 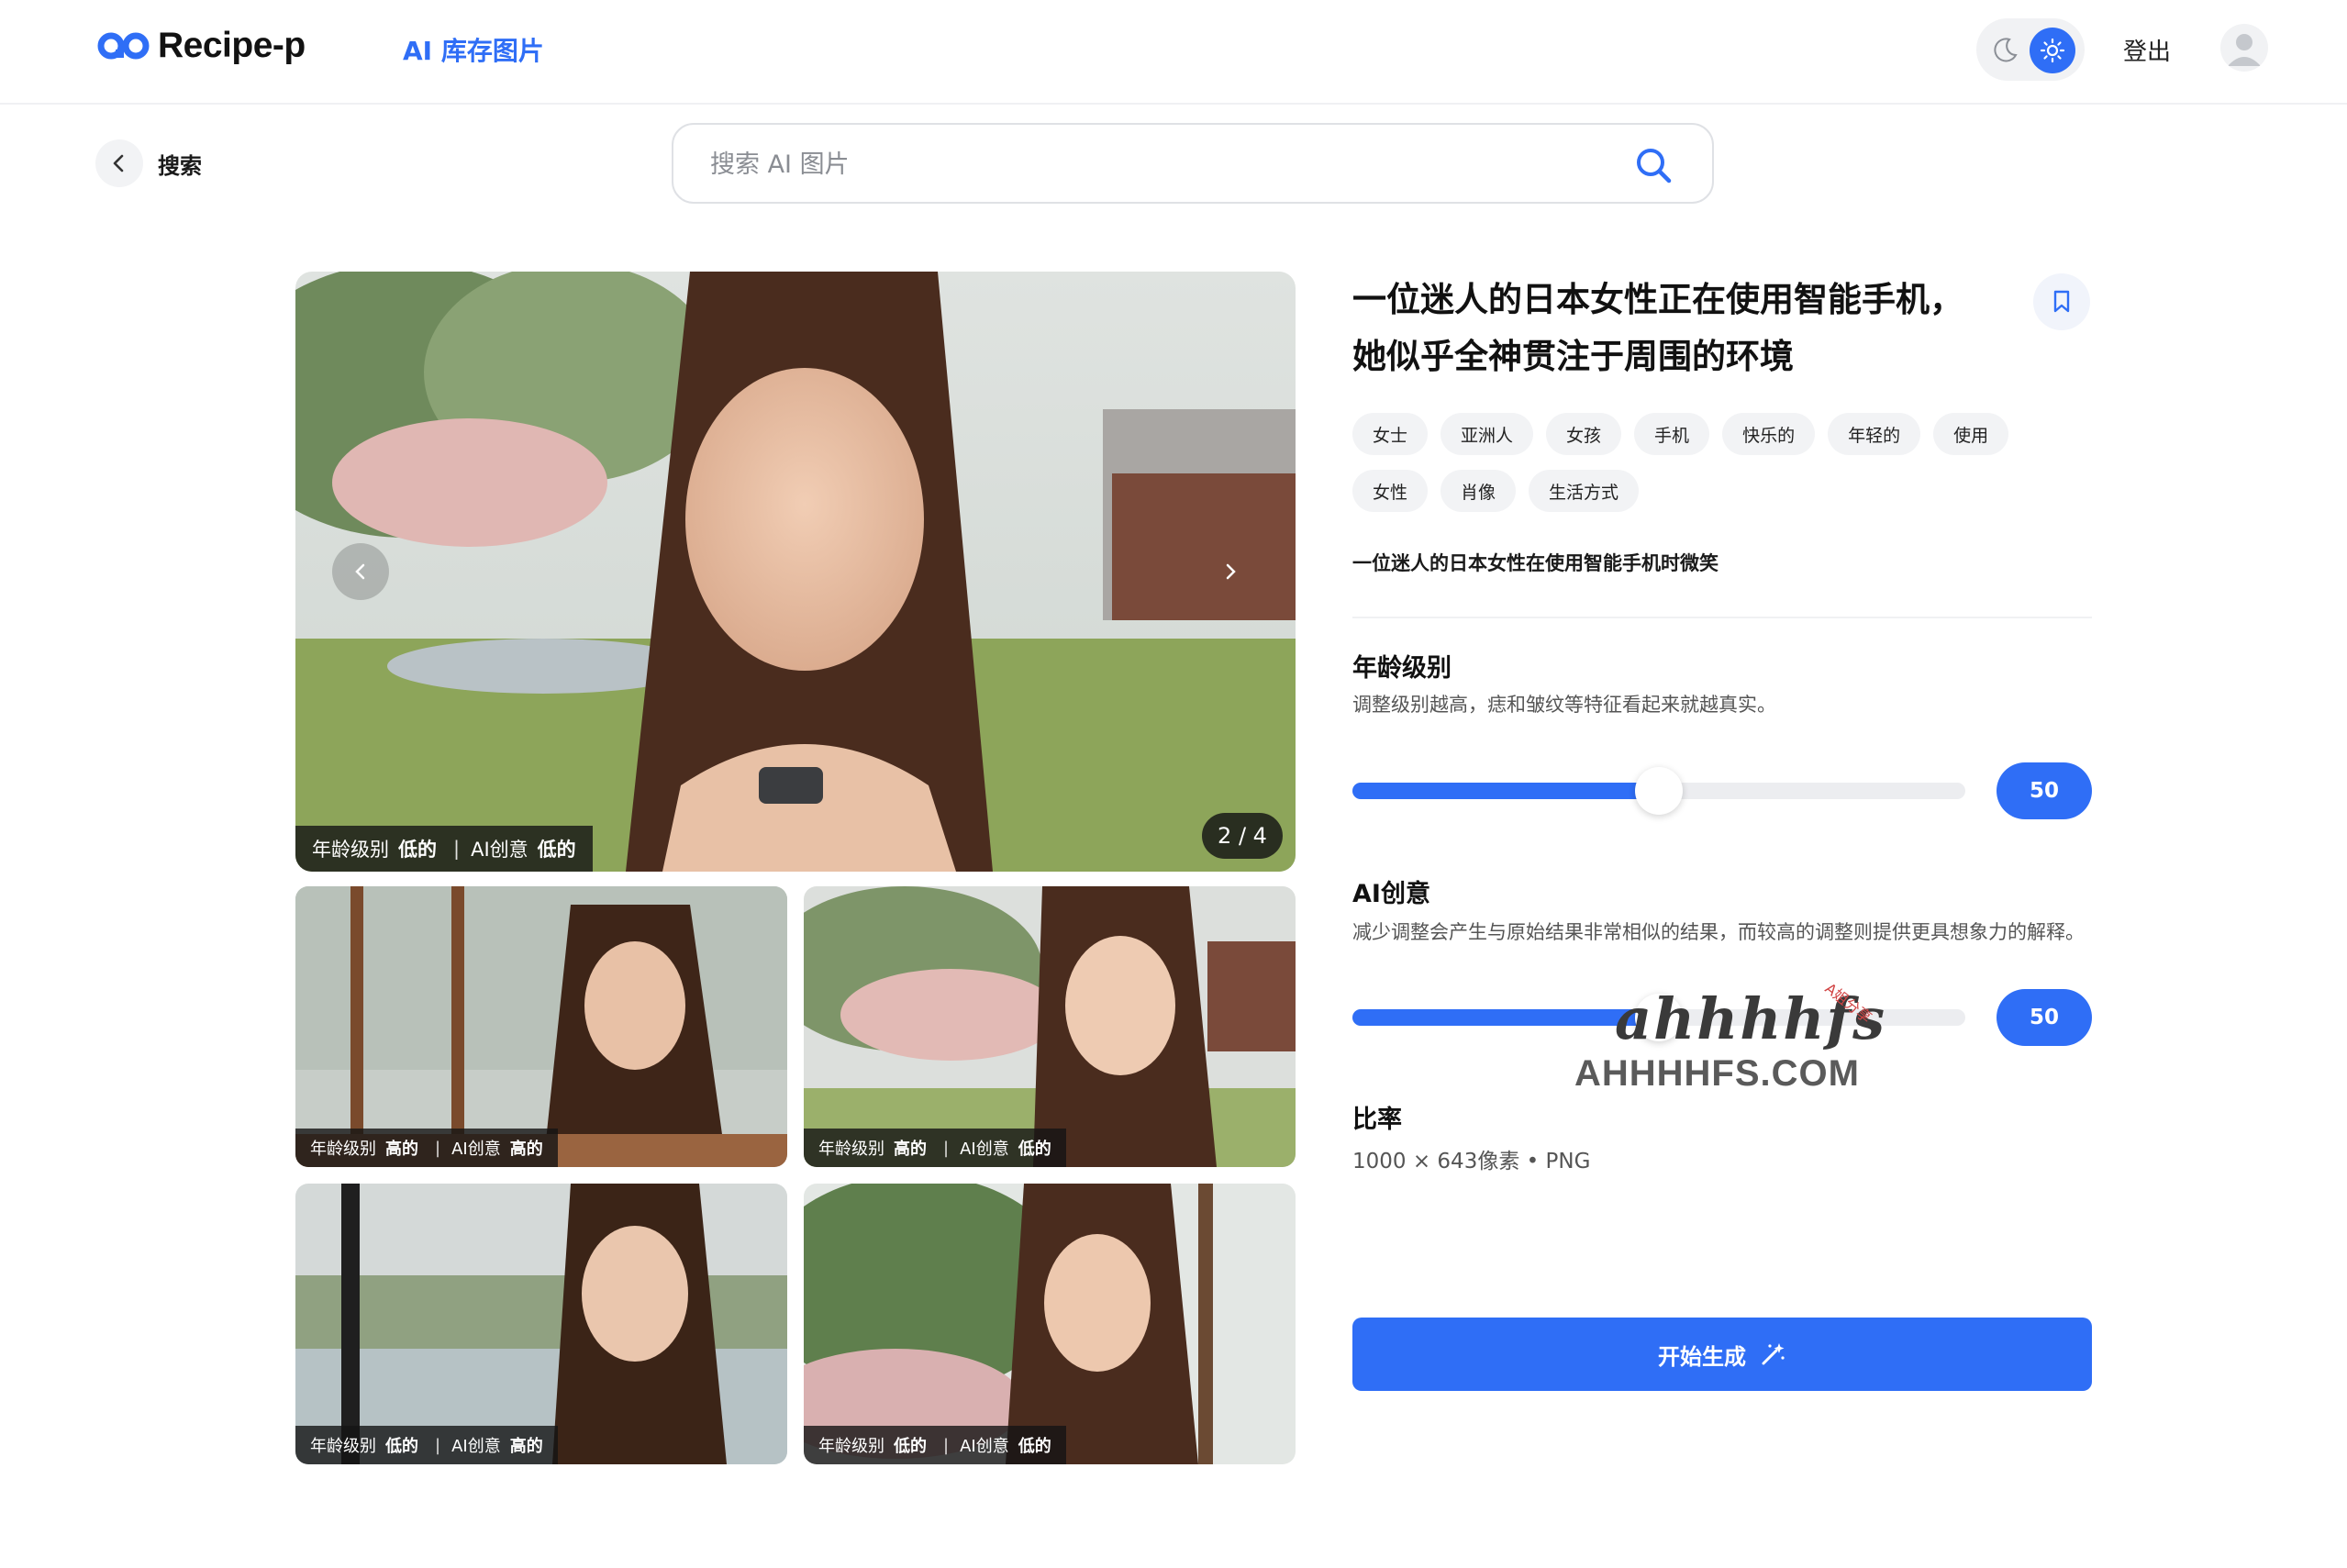 I want to click on divider, so click(x=1722, y=617).